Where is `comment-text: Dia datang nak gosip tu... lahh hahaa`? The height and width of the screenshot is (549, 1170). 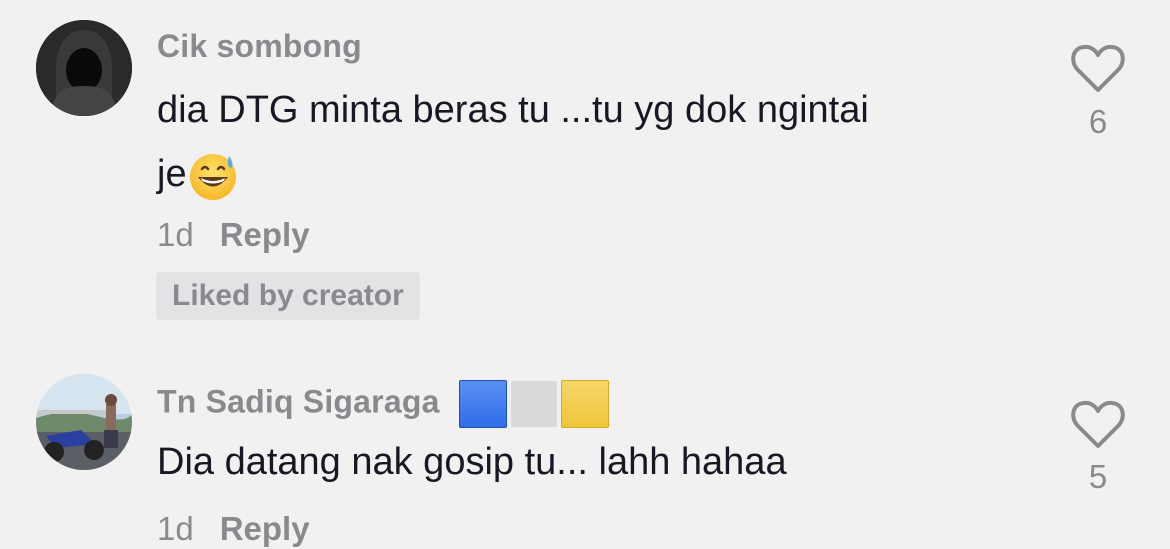 comment-text: Dia datang nak gosip tu... lahh hahaa is located at coordinates (472, 462).